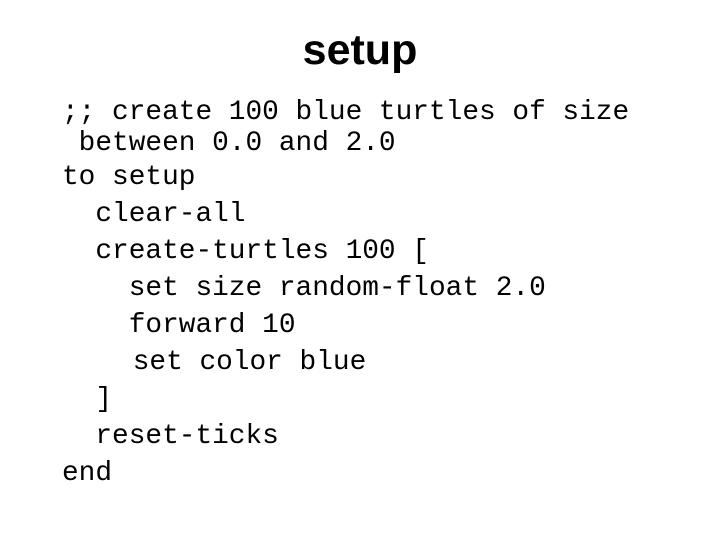  Describe the element at coordinates (154, 214) in the screenshot. I see `code-line-clear-all: clear-all` at that location.